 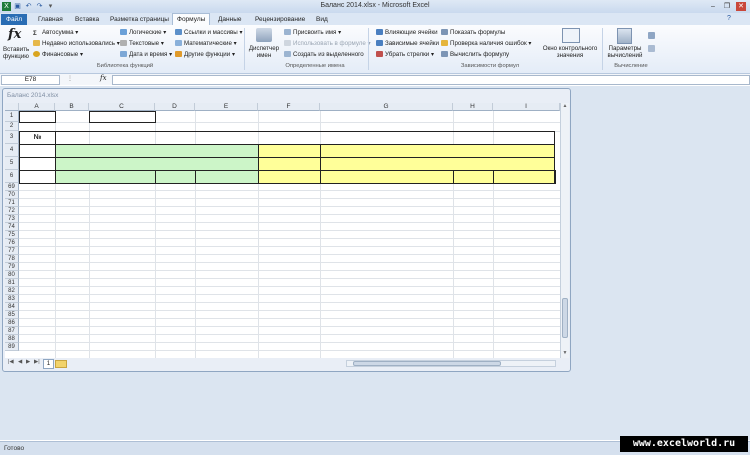 What do you see at coordinates (12, 176) in the screenshot?
I see `row-header: 6` at bounding box center [12, 176].